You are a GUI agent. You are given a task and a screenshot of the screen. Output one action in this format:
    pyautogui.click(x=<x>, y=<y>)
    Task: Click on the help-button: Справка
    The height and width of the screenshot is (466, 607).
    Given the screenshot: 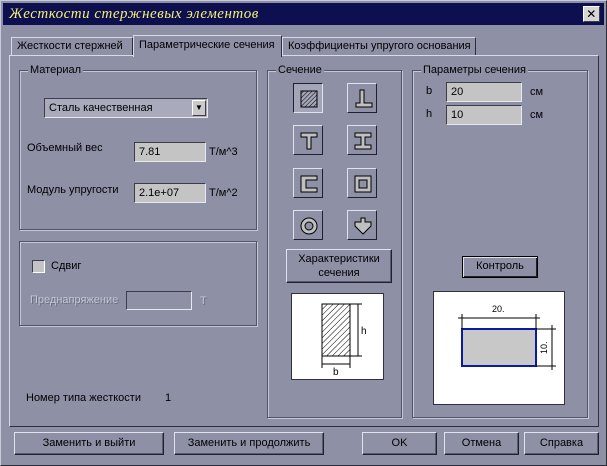 What is the action you would take?
    pyautogui.click(x=561, y=443)
    